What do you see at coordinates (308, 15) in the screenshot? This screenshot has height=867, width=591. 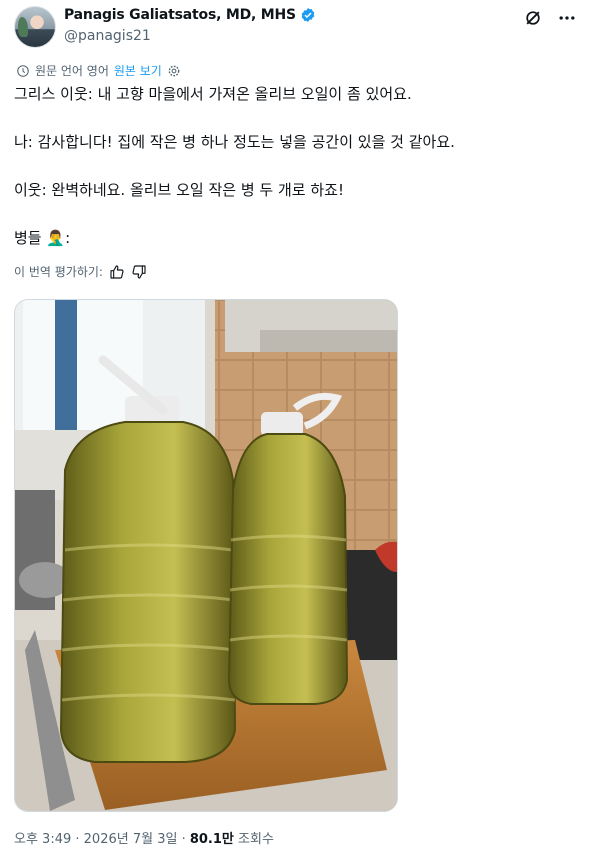 I see `verified-badge-icon` at bounding box center [308, 15].